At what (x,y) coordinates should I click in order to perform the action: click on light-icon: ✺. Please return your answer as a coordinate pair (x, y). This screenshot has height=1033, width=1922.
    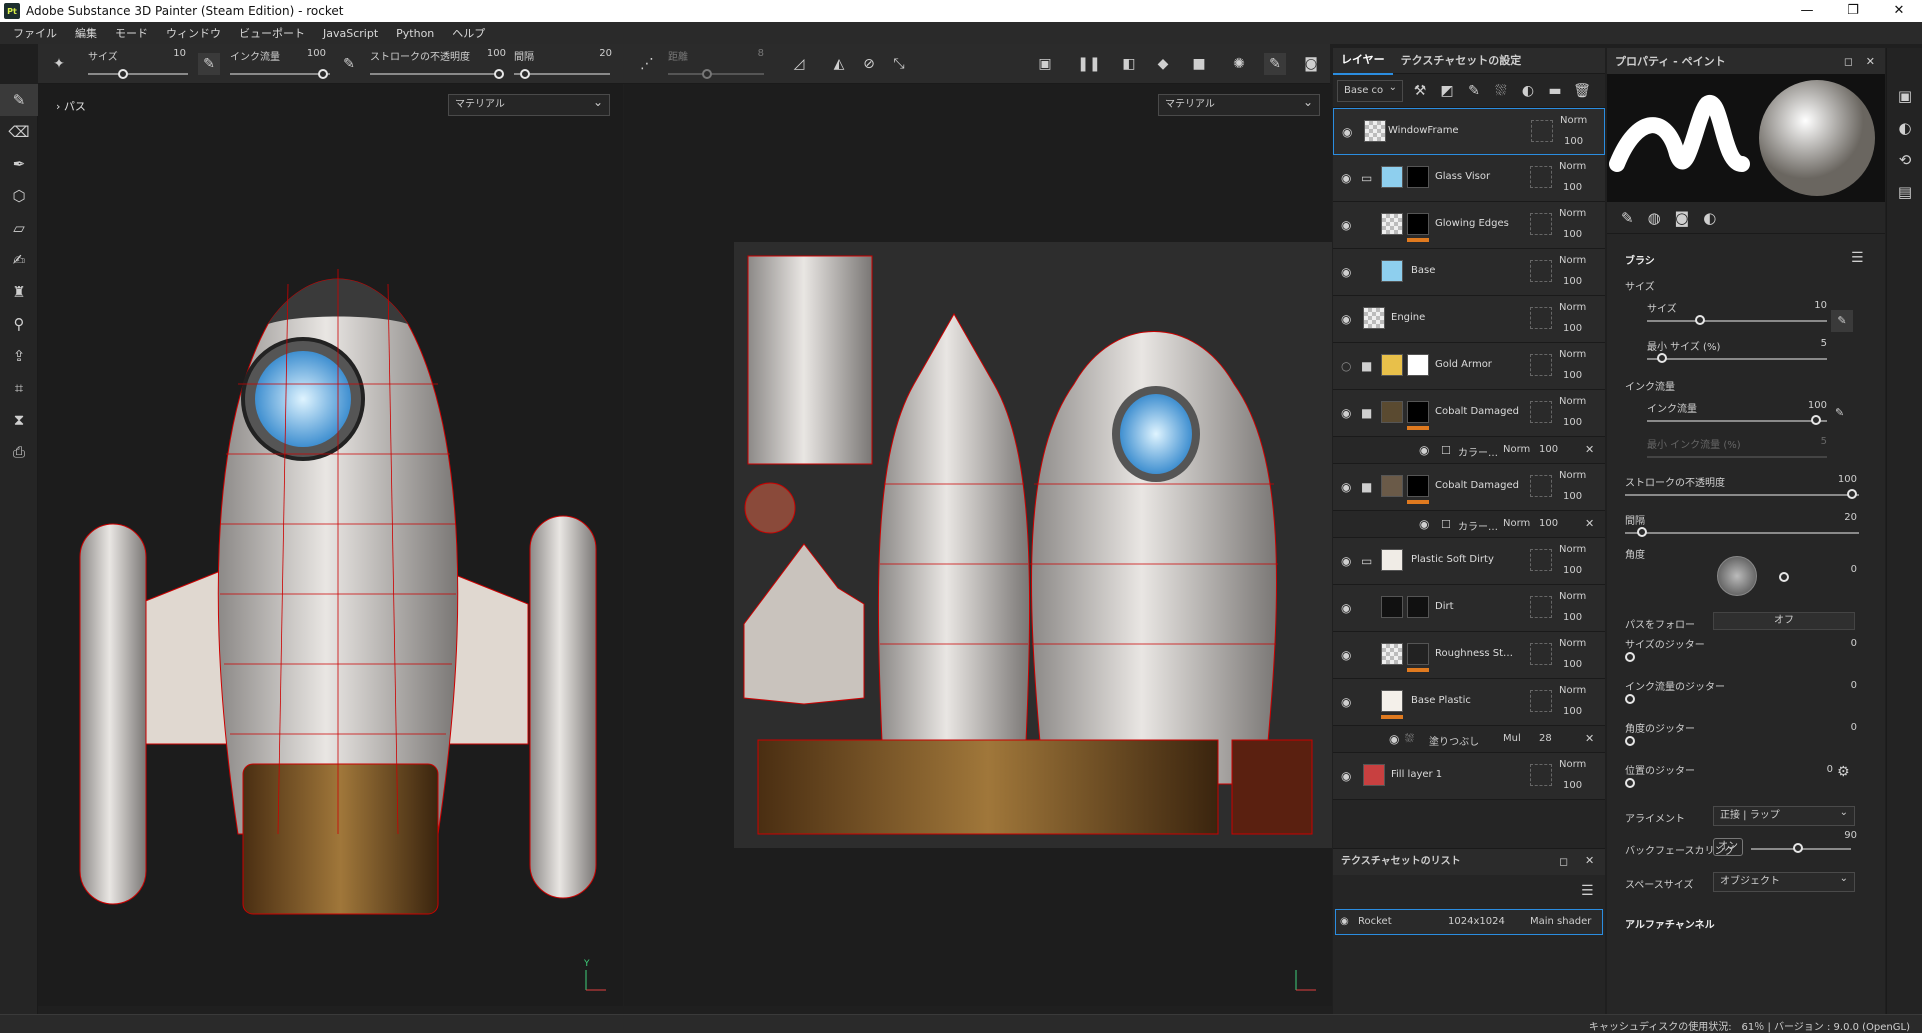
    Looking at the image, I should click on (1239, 64).